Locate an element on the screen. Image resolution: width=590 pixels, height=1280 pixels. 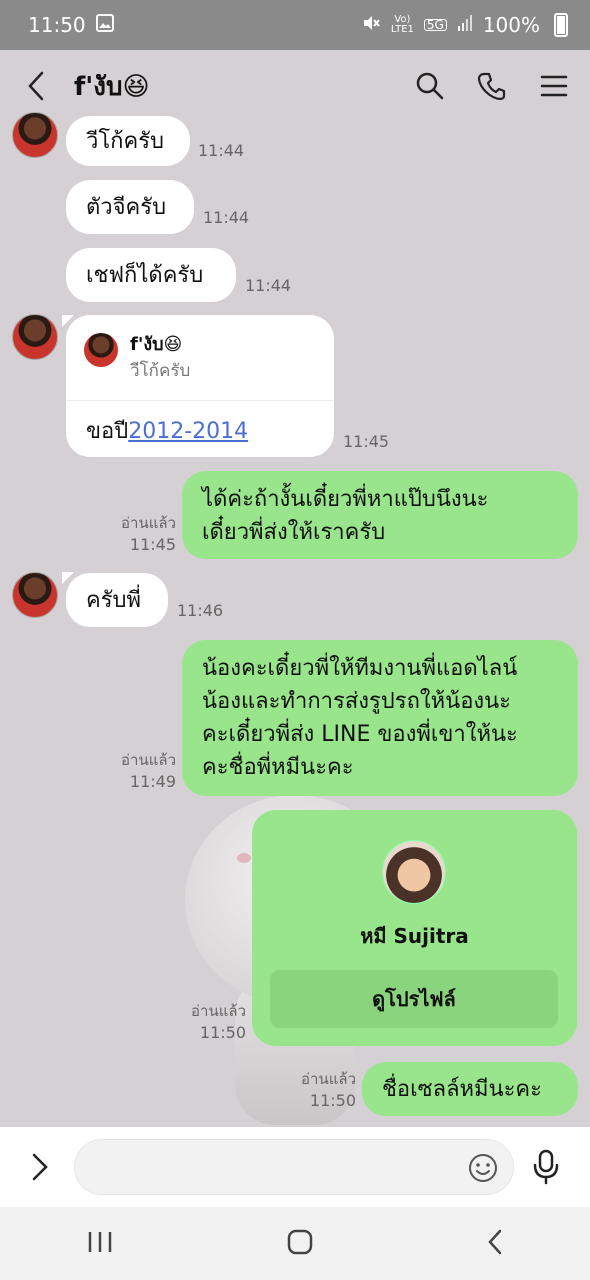
status-left: 11:50 is located at coordinates (71, 25).